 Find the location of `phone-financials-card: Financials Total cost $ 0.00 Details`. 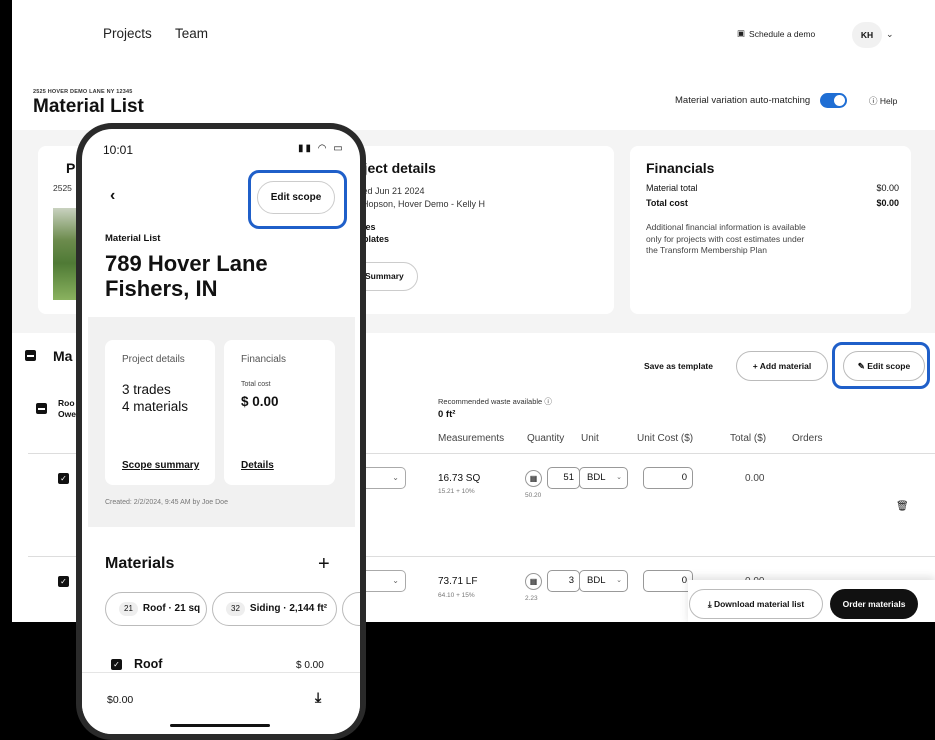

phone-financials-card: Financials Total cost $ 0.00 Details is located at coordinates (279, 412).